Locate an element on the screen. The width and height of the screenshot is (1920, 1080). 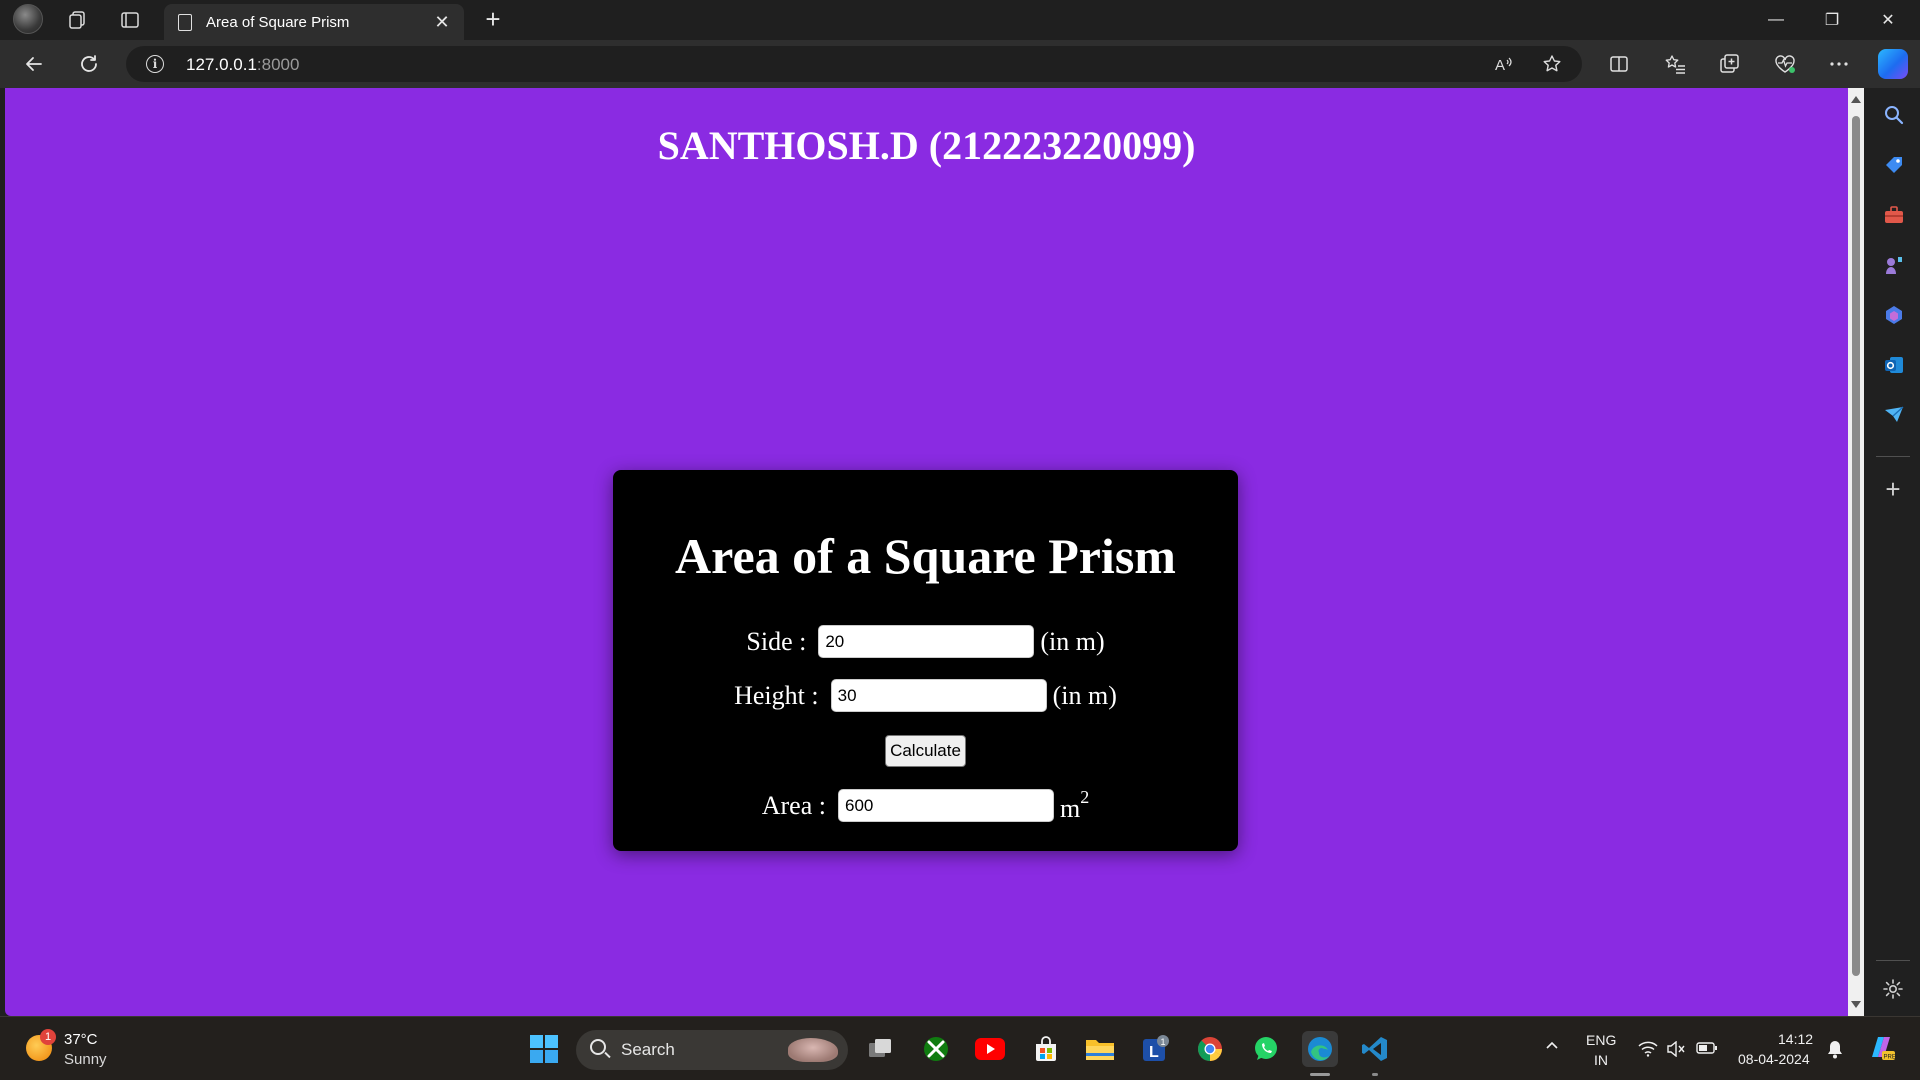
site-info-icon: i is located at coordinates (155, 64).